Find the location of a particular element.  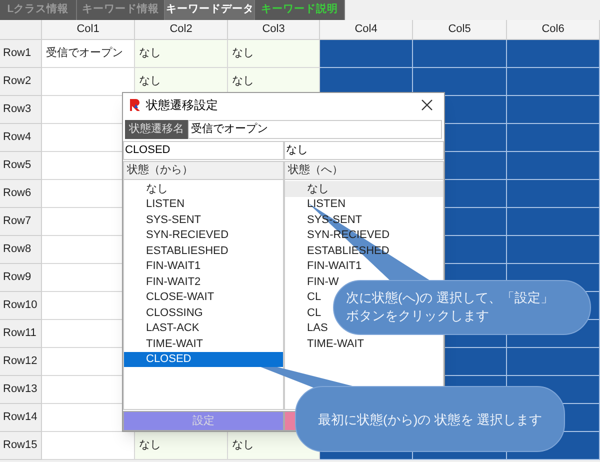

column-header: Col5 is located at coordinates (460, 30).